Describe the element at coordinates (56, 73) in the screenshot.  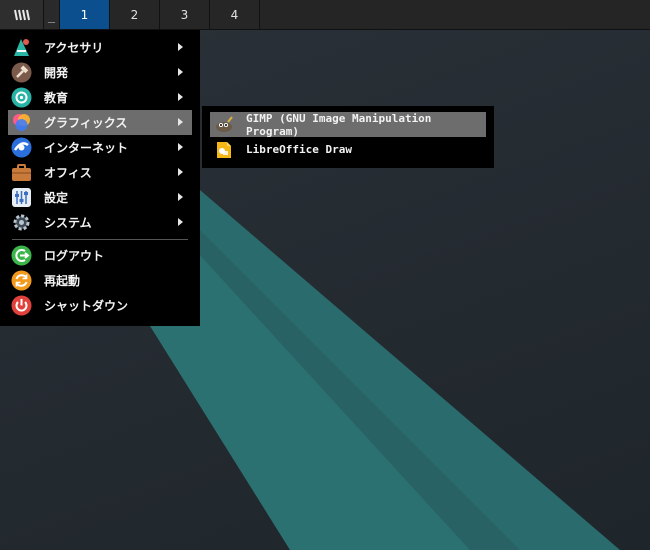
I see `menu-item-label: 開発` at that location.